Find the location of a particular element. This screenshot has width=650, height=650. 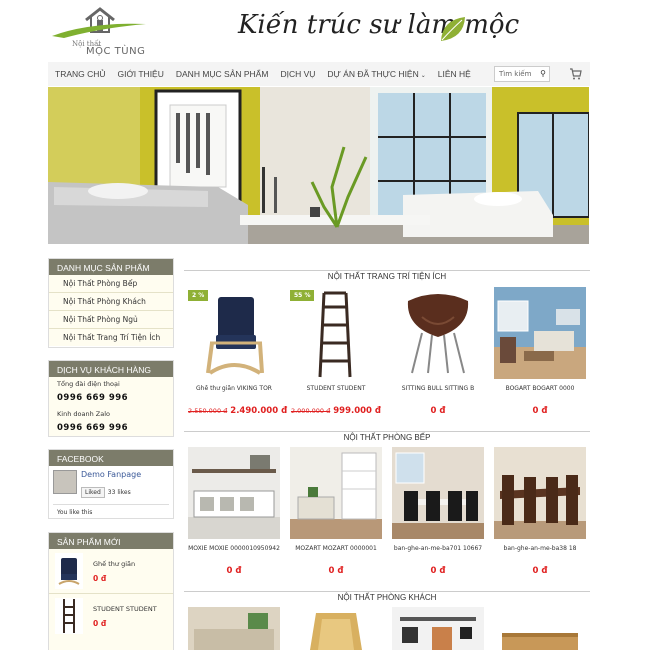

site-logo: Nội thất MỘC TÙNG is located at coordinates (100, 31).